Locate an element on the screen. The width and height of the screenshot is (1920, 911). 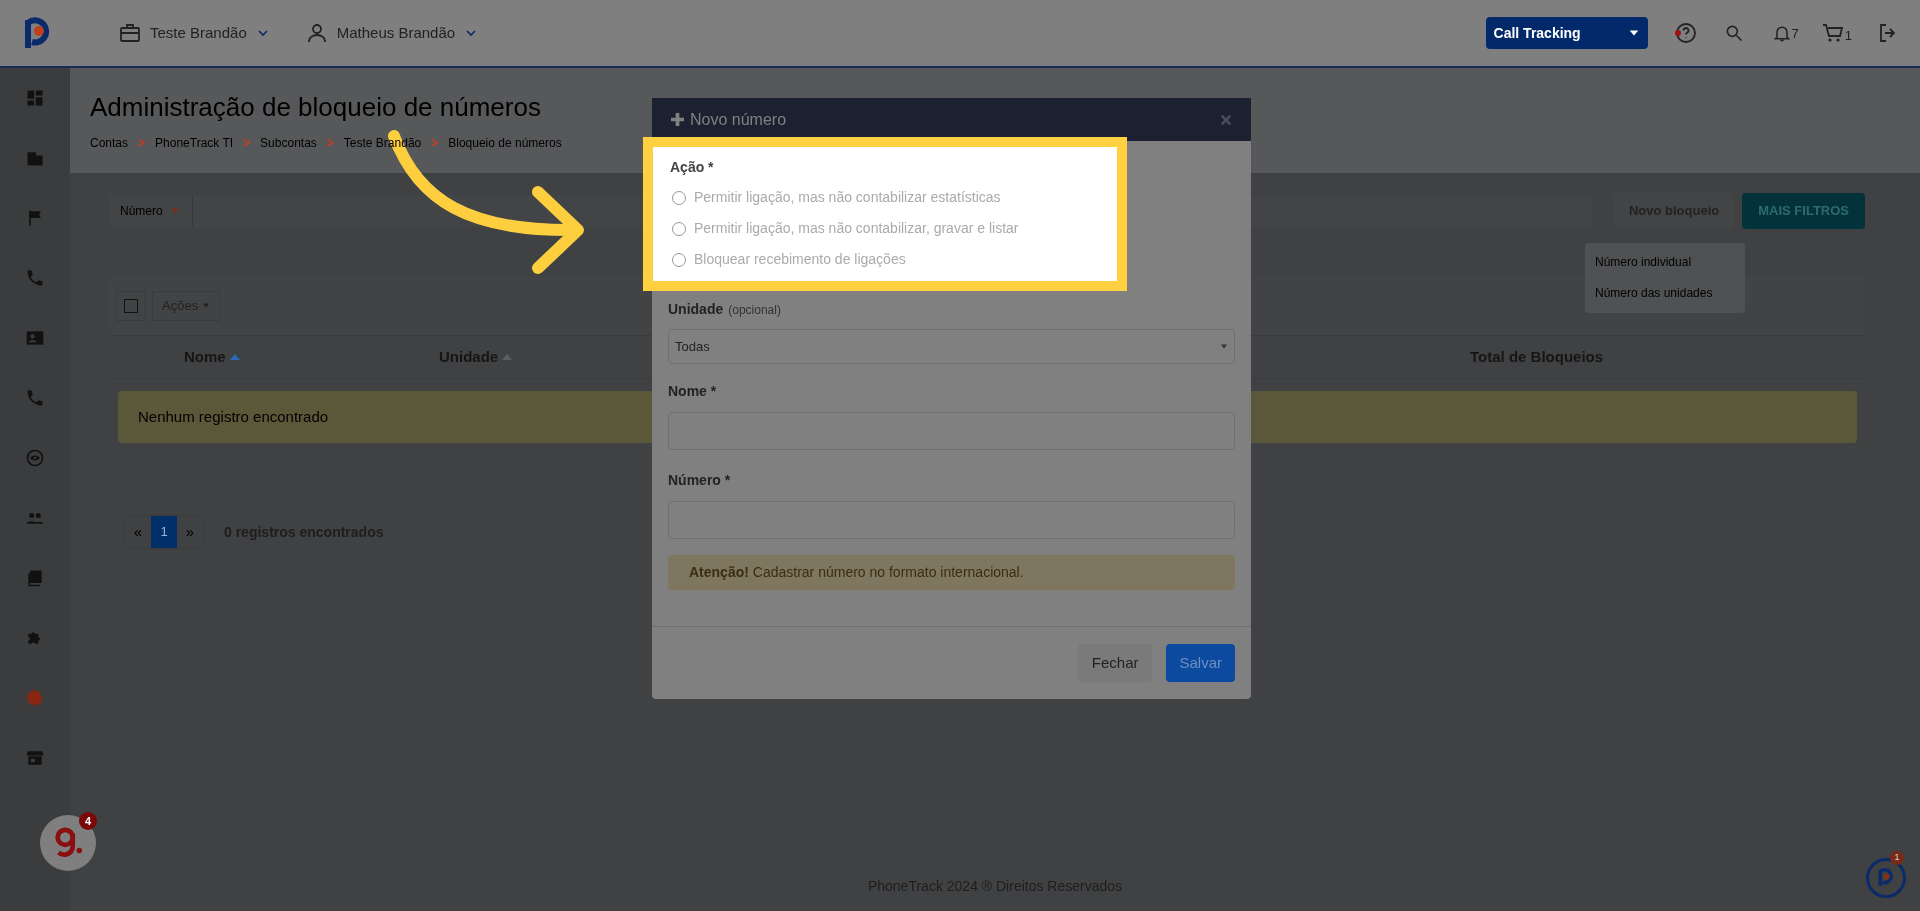
plus-icon is located at coordinates (677, 119).